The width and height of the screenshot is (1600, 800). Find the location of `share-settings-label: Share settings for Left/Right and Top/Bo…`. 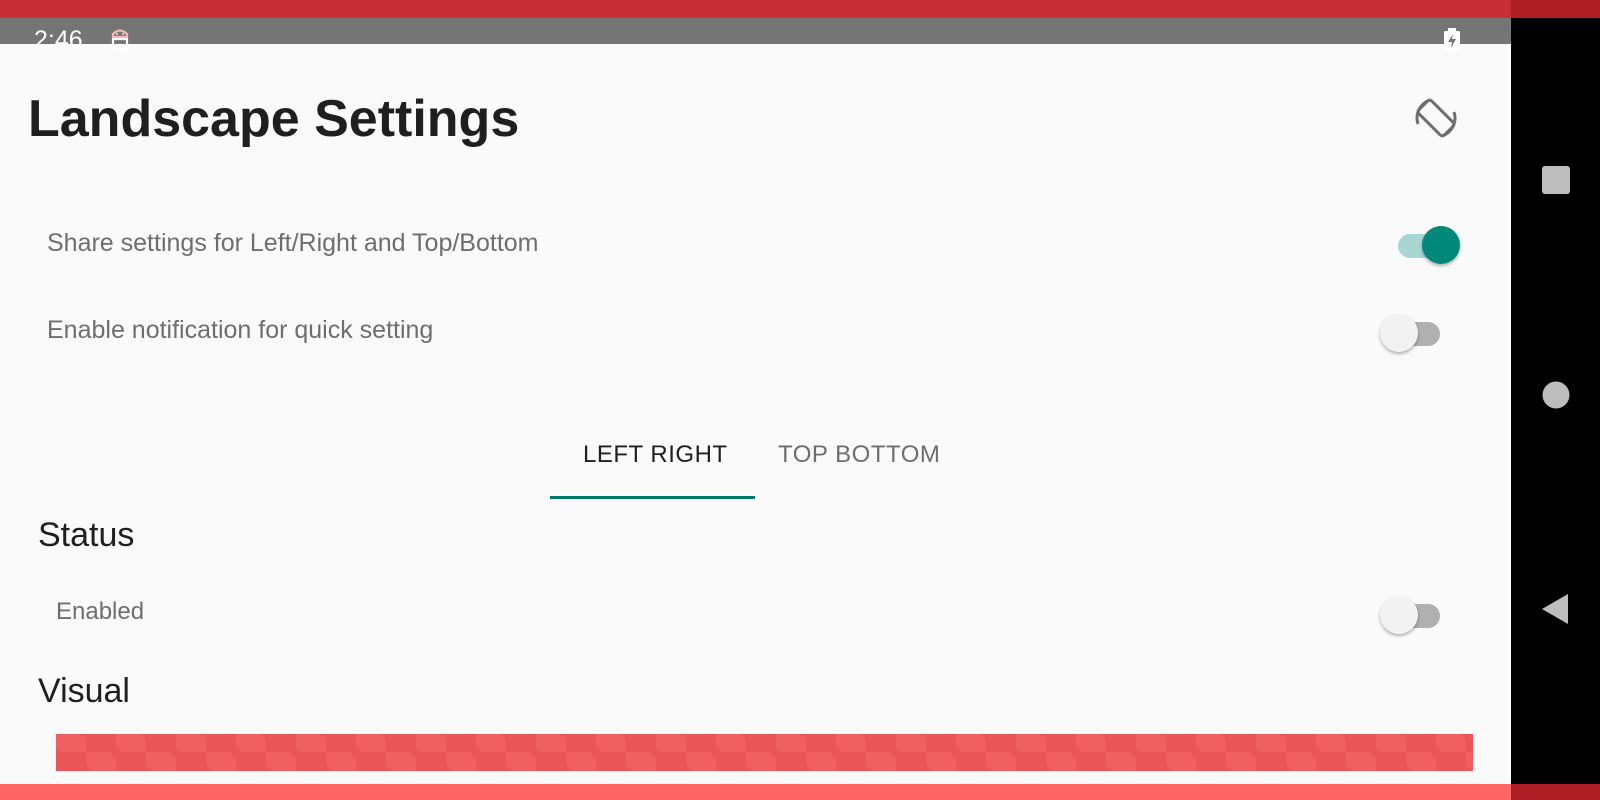

share-settings-label: Share settings for Left/Right and Top/Bo… is located at coordinates (293, 243).